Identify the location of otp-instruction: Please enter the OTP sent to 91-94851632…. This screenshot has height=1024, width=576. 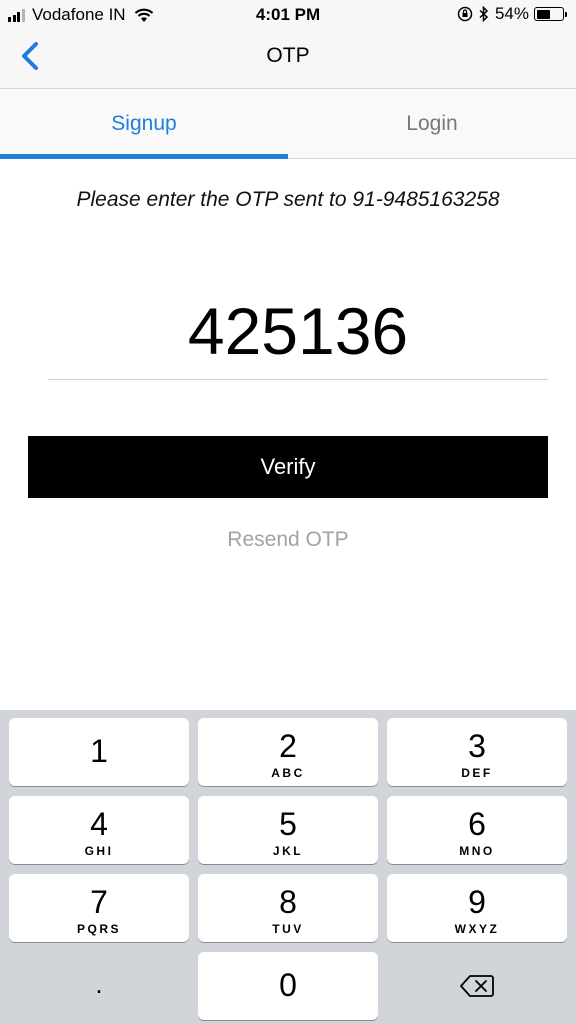
(288, 199).